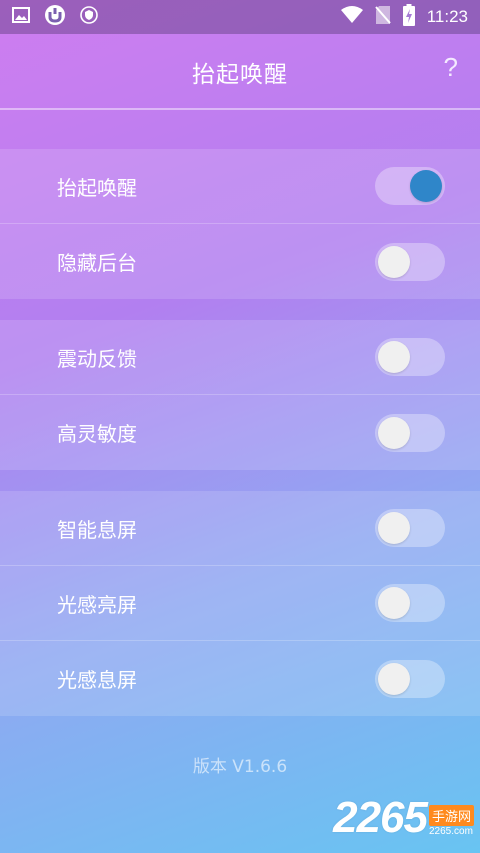 Image resolution: width=480 pixels, height=853 pixels. What do you see at coordinates (240, 357) in the screenshot?
I see `setting-row-vibration-feedback: 震动反馈` at bounding box center [240, 357].